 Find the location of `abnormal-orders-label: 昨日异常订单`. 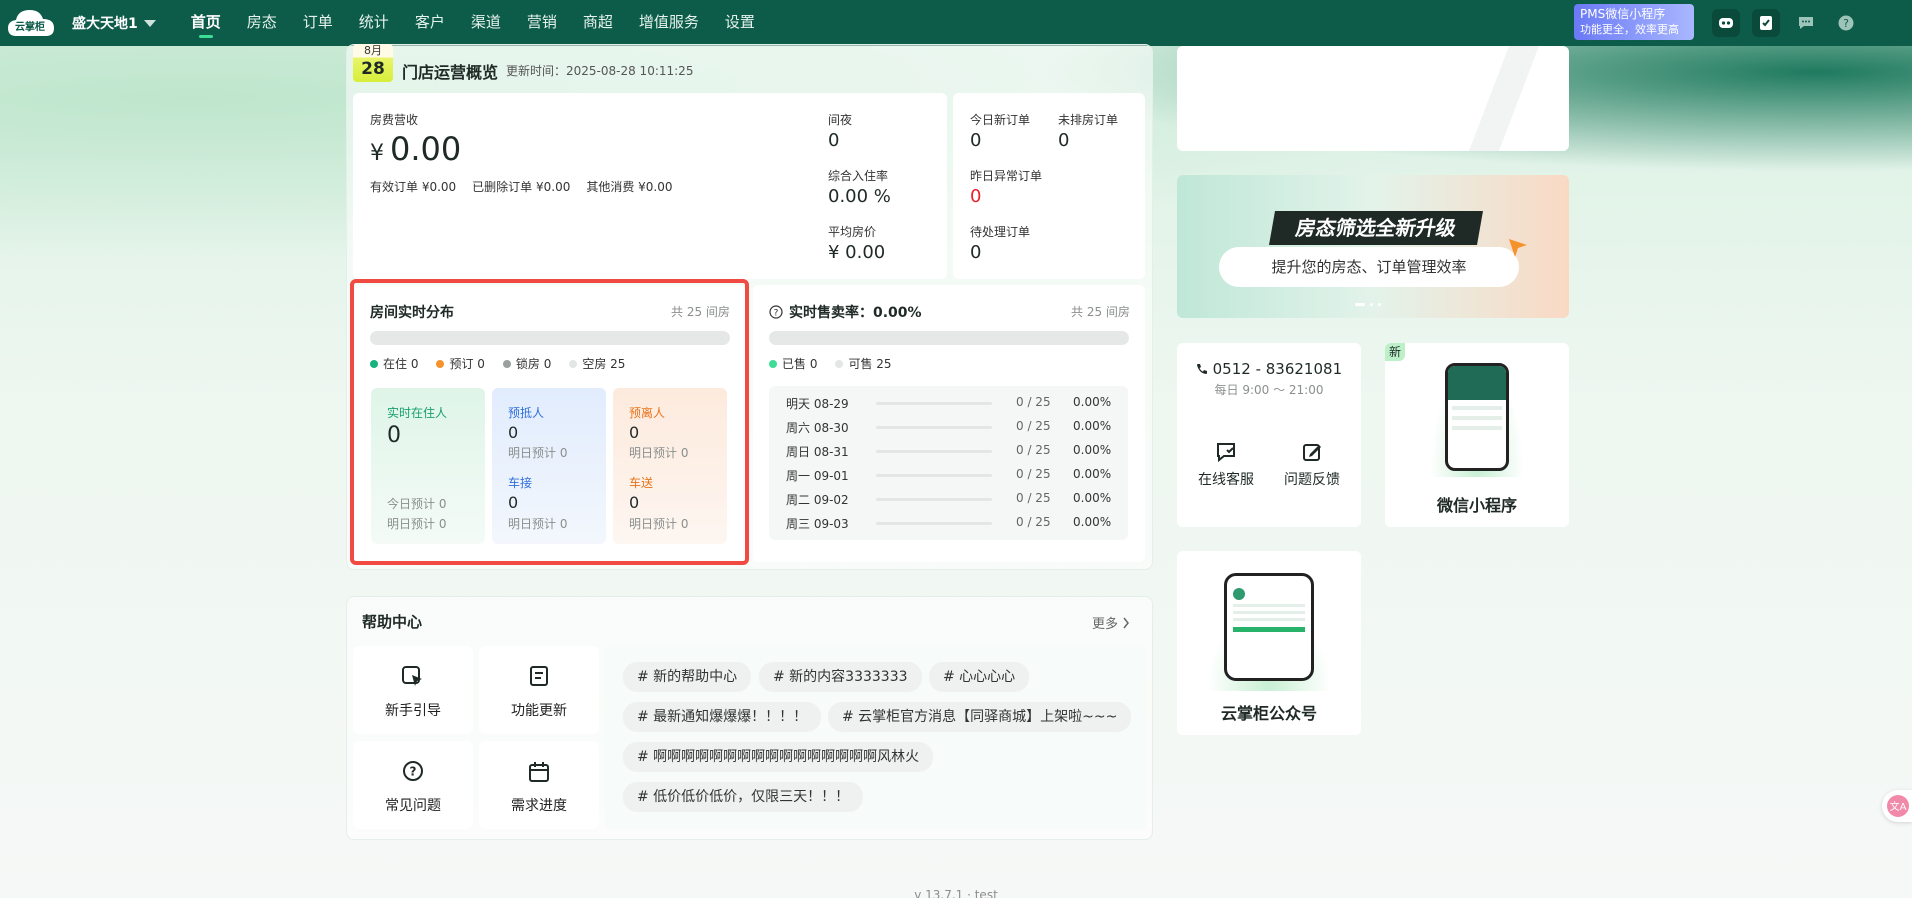

abnormal-orders-label: 昨日异常订单 is located at coordinates (1006, 176).